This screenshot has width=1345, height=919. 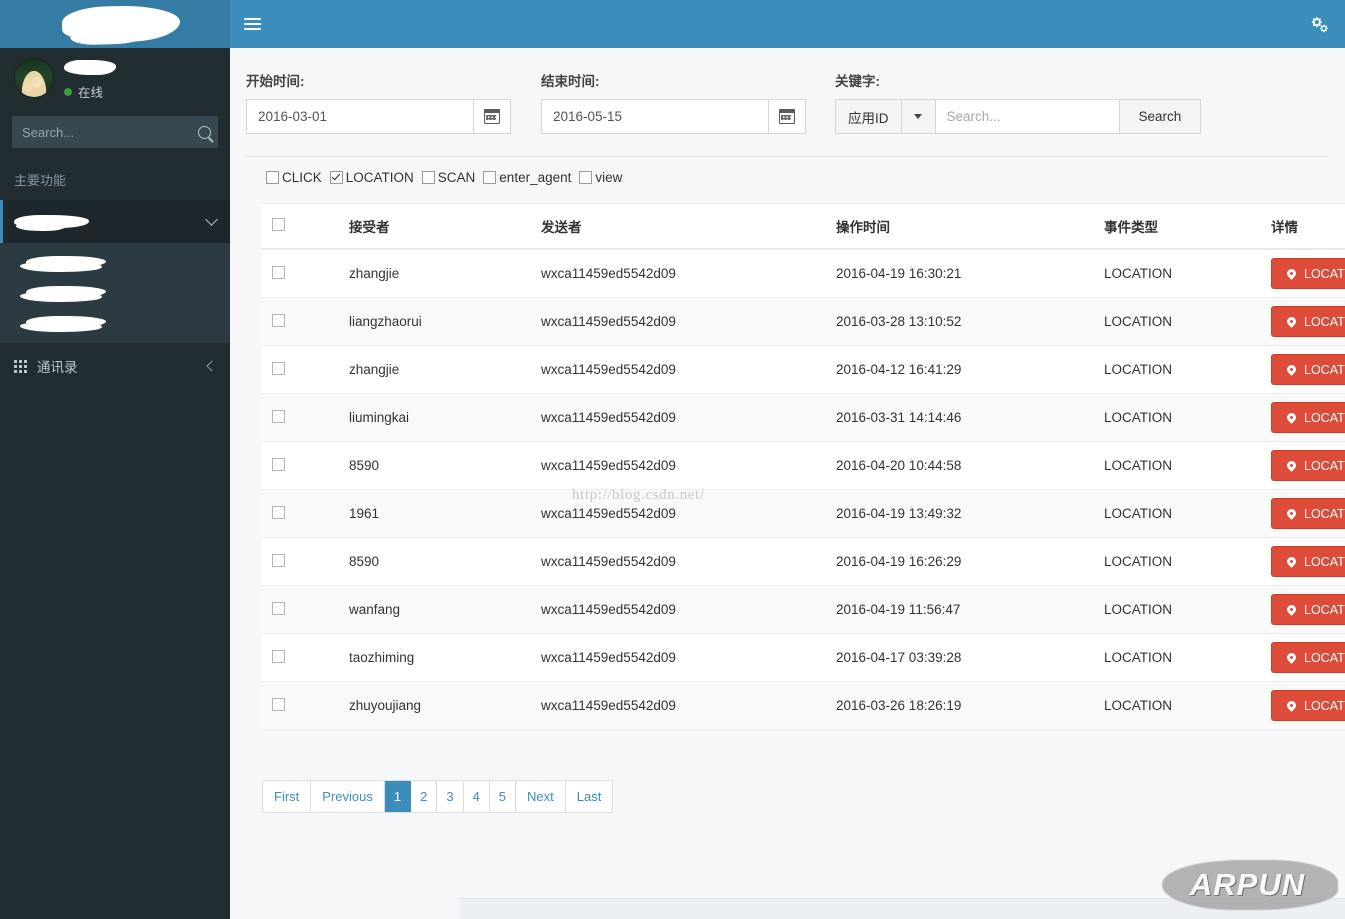 What do you see at coordinates (435, 513) in the screenshot?
I see `cell-receiver: 1961` at bounding box center [435, 513].